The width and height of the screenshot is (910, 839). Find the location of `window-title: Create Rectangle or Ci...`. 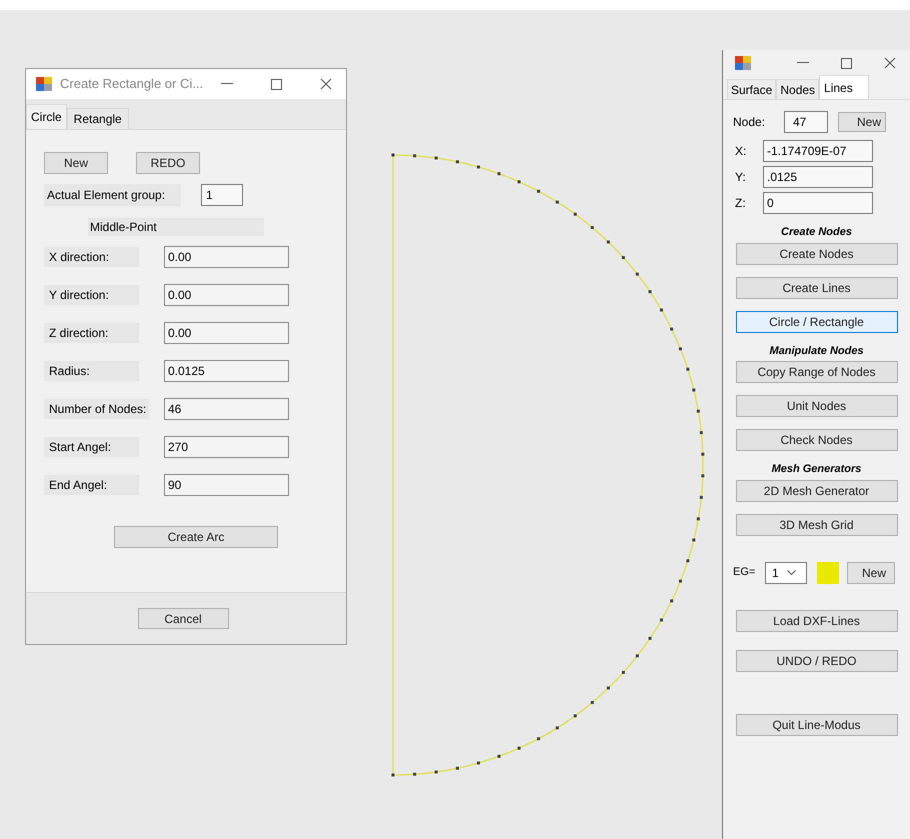

window-title: Create Rectangle or Ci... is located at coordinates (132, 84).